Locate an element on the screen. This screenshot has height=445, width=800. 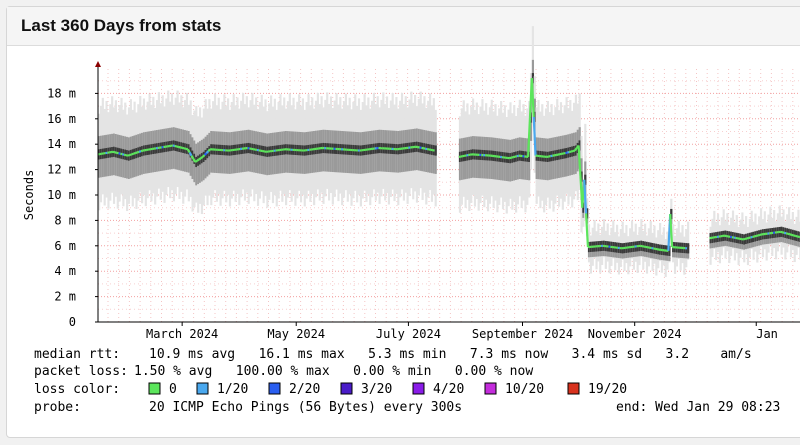
loss-color-item-label: 2/20 is located at coordinates (304, 389).